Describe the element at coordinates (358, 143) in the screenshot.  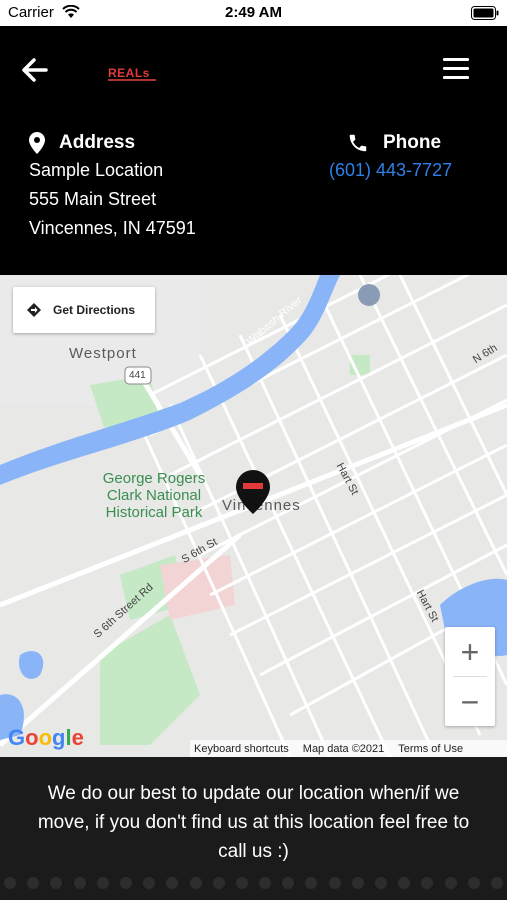
I see `phone-icon` at that location.